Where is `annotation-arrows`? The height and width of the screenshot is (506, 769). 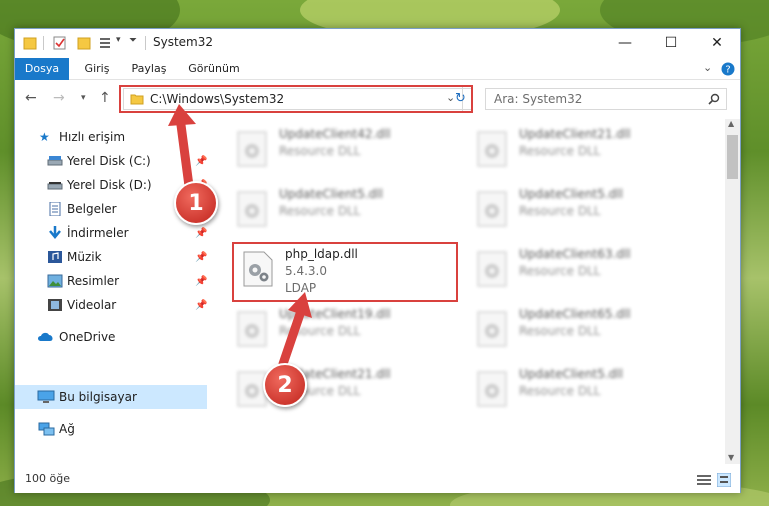
annotation-arrows is located at coordinates (240, 236).